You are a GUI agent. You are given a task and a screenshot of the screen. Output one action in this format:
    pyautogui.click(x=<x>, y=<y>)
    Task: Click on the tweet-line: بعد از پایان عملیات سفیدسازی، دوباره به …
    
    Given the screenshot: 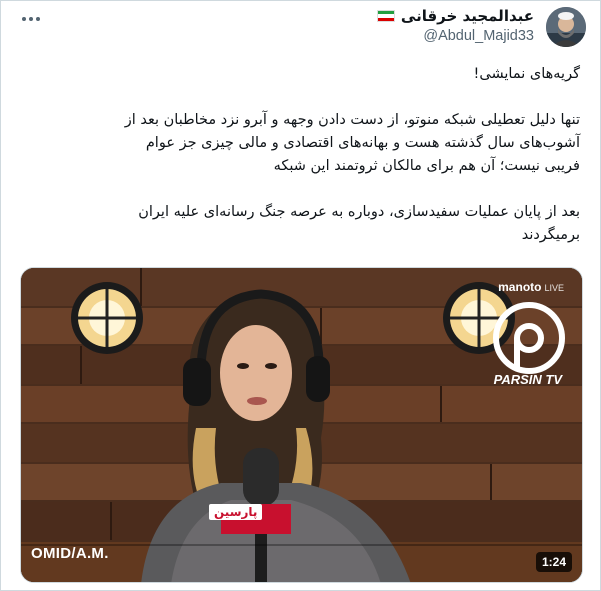 What is the action you would take?
    pyautogui.click(x=359, y=212)
    